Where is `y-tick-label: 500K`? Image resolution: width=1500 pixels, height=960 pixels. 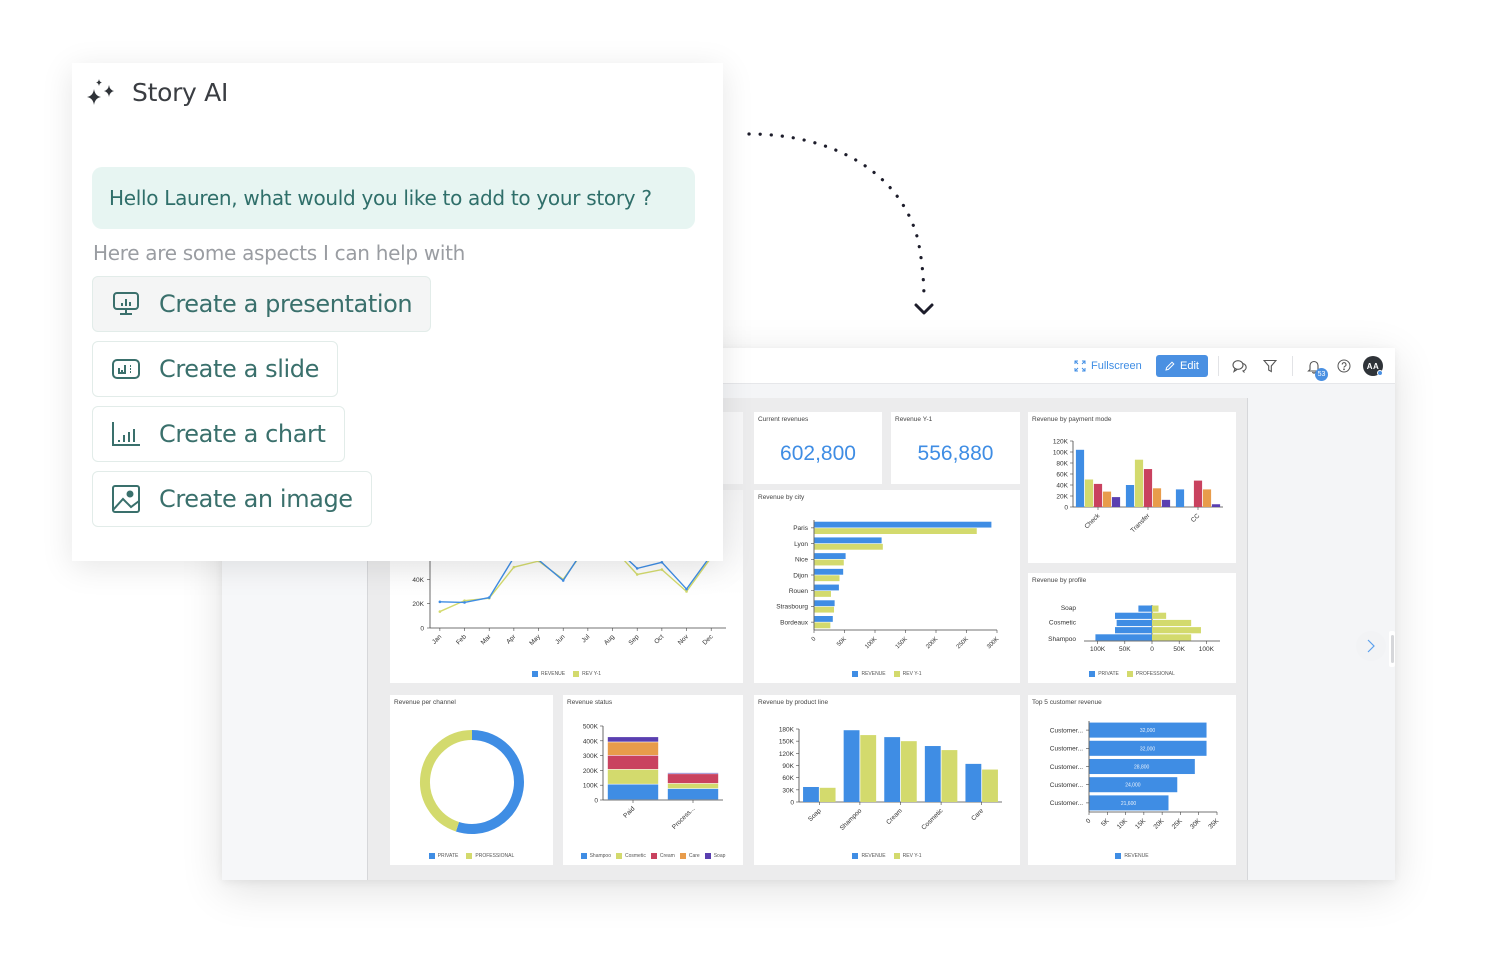
y-tick-label: 500K is located at coordinates (591, 727).